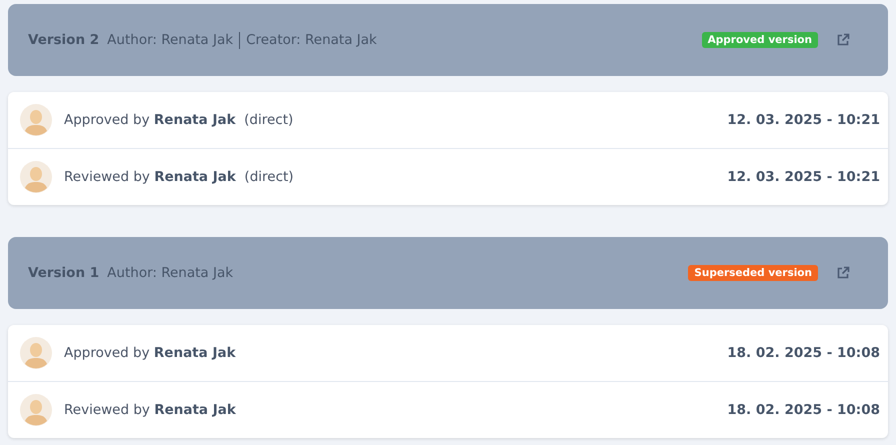 The image size is (896, 445). What do you see at coordinates (179, 120) in the screenshot?
I see `approval-text: Approved by Renata Jak (direct)` at bounding box center [179, 120].